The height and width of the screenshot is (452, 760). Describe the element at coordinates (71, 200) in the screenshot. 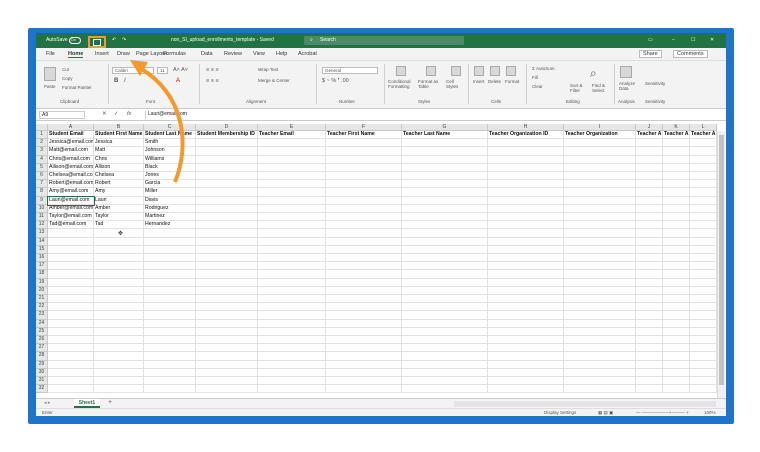

I see `selected-cell: Lauri@email.com` at that location.